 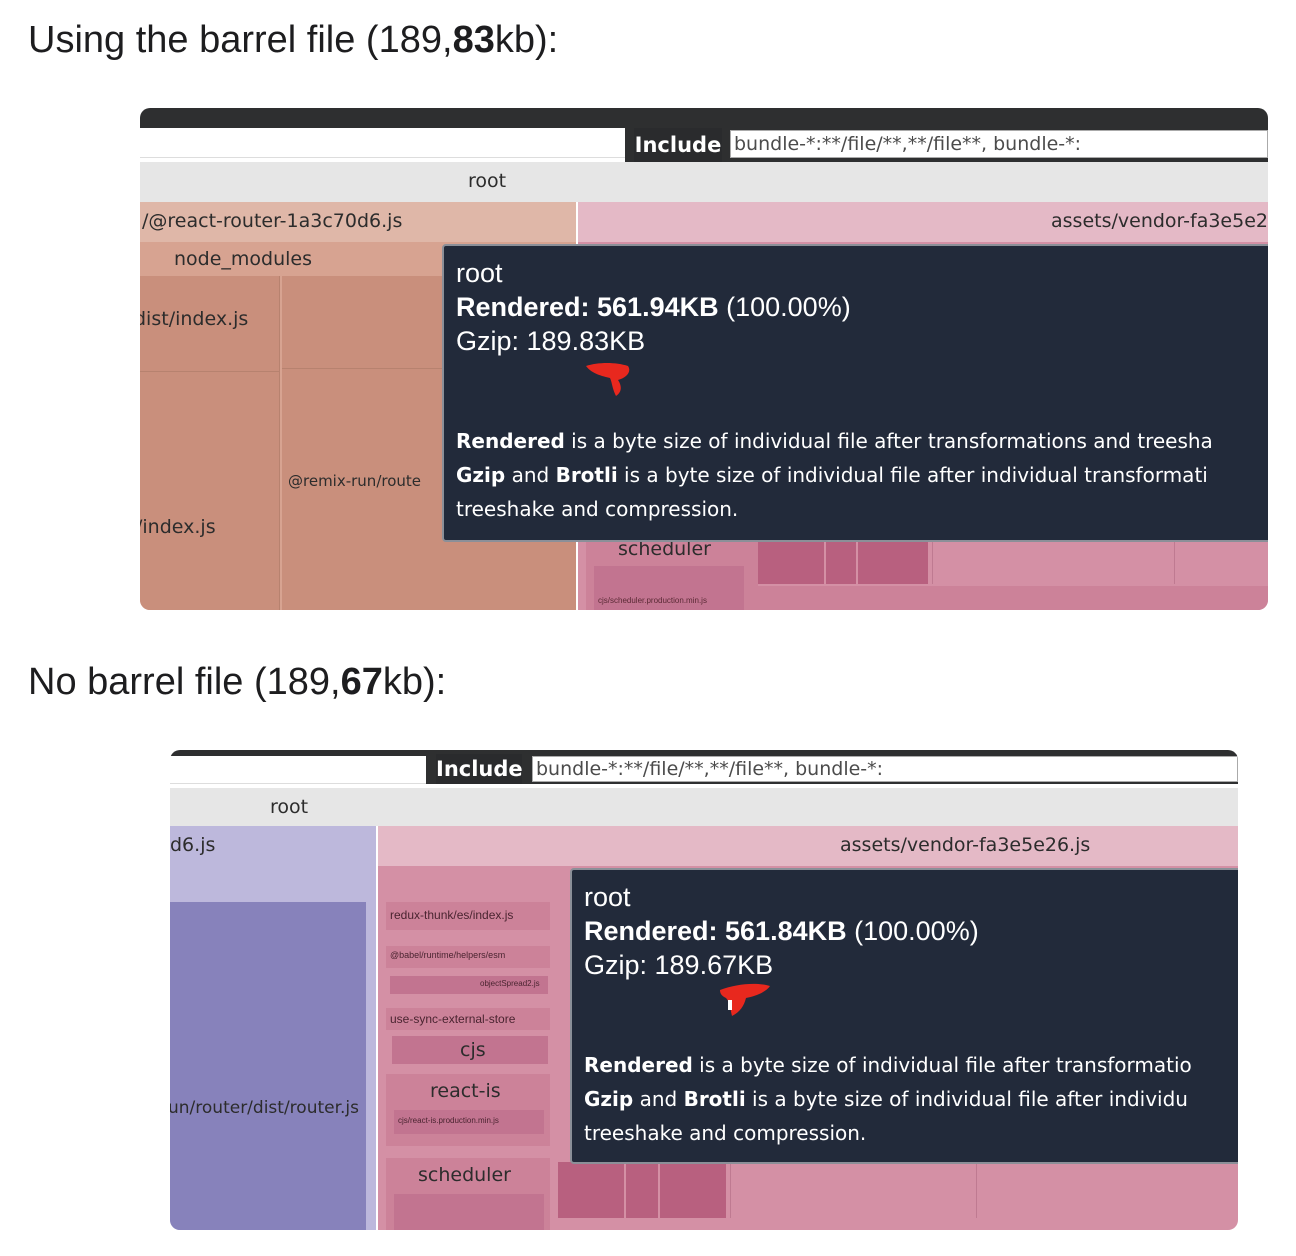 What do you see at coordinates (551, 341) in the screenshot?
I see `tooltip-gzip: Gzip: 189.83KB` at bounding box center [551, 341].